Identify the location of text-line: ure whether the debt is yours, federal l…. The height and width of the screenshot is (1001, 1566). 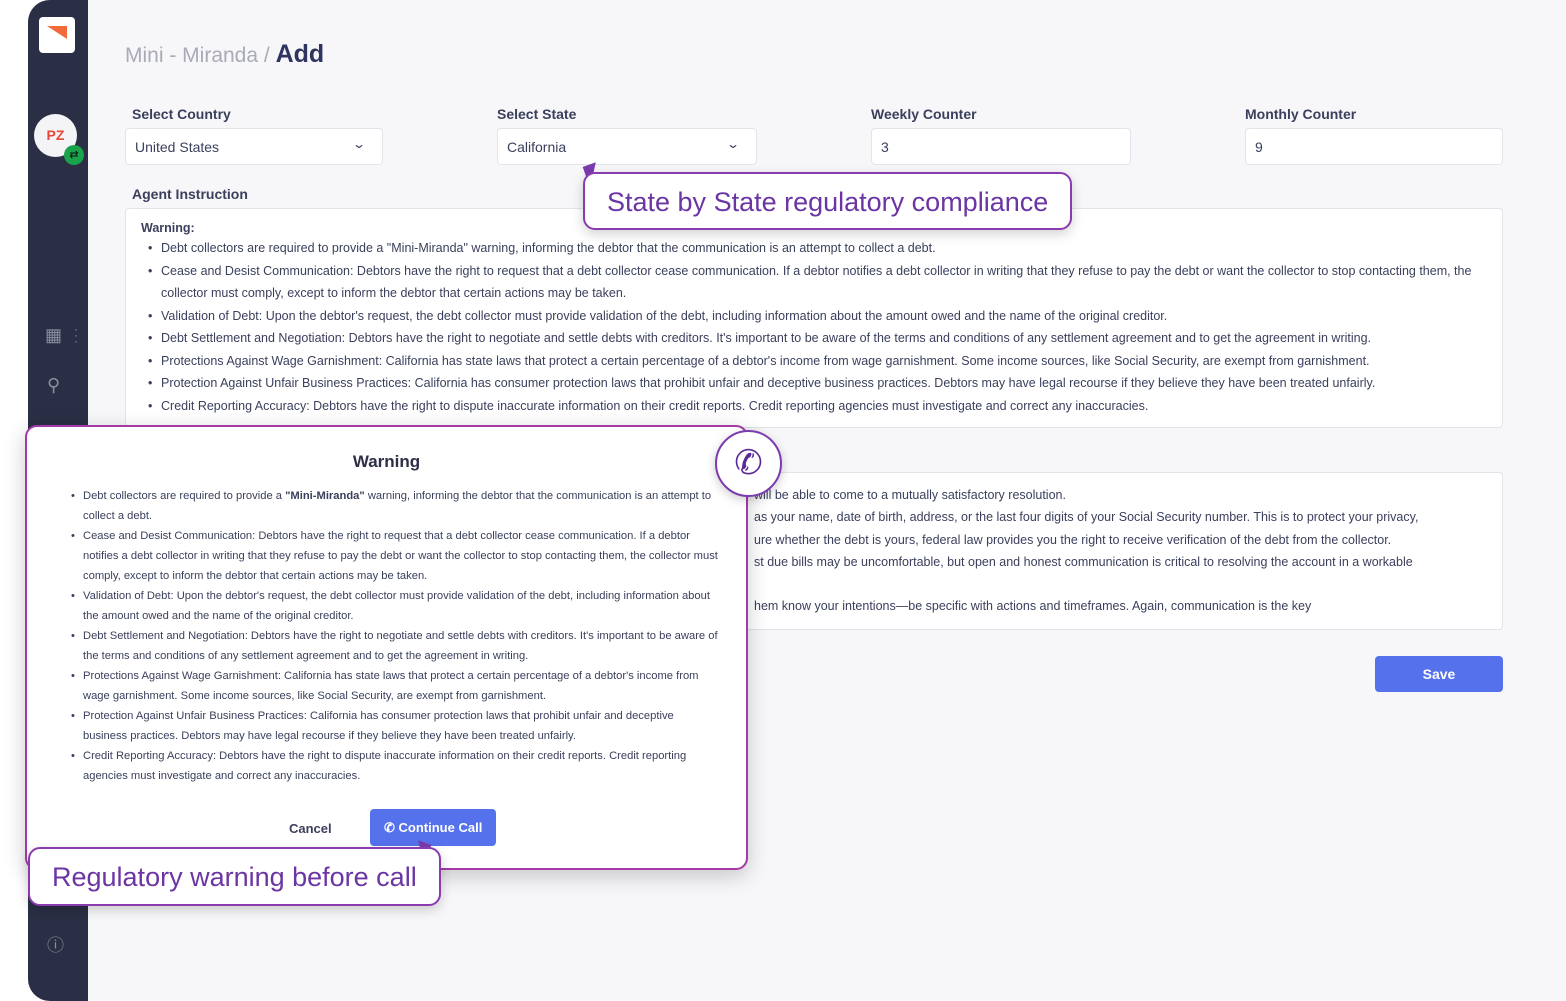
(1073, 539).